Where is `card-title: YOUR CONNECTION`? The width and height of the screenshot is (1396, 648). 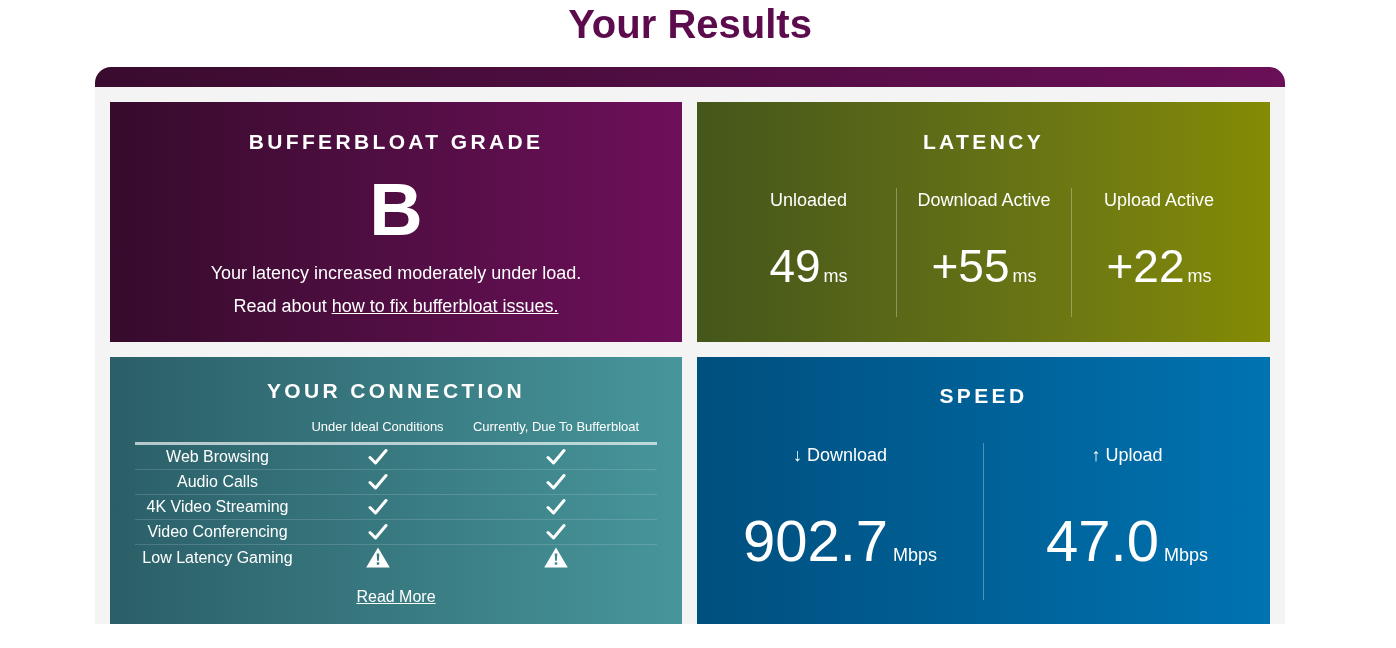
card-title: YOUR CONNECTION is located at coordinates (396, 391).